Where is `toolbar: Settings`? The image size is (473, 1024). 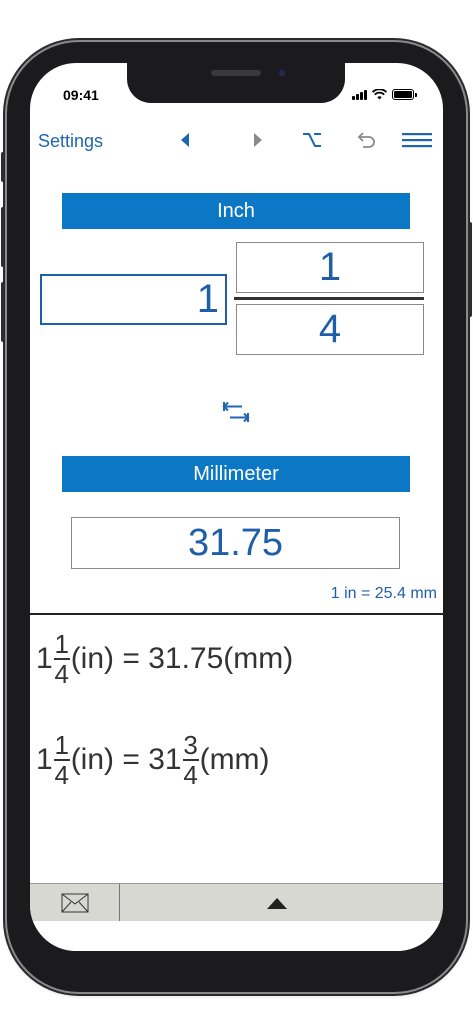
toolbar: Settings is located at coordinates (236, 140).